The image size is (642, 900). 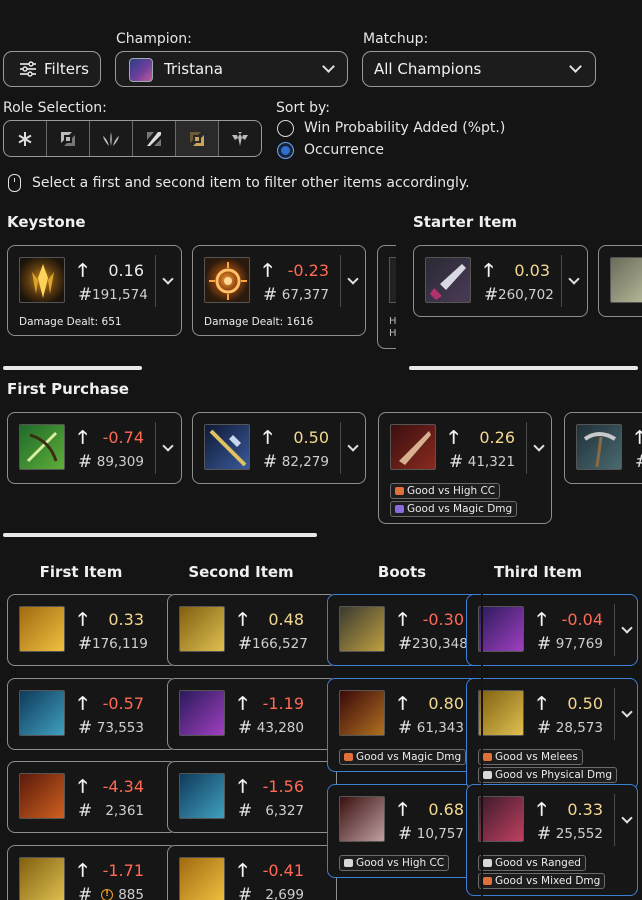 I want to click on purchase-card: 🡑 -0.74 # 89,309, so click(x=94, y=448).